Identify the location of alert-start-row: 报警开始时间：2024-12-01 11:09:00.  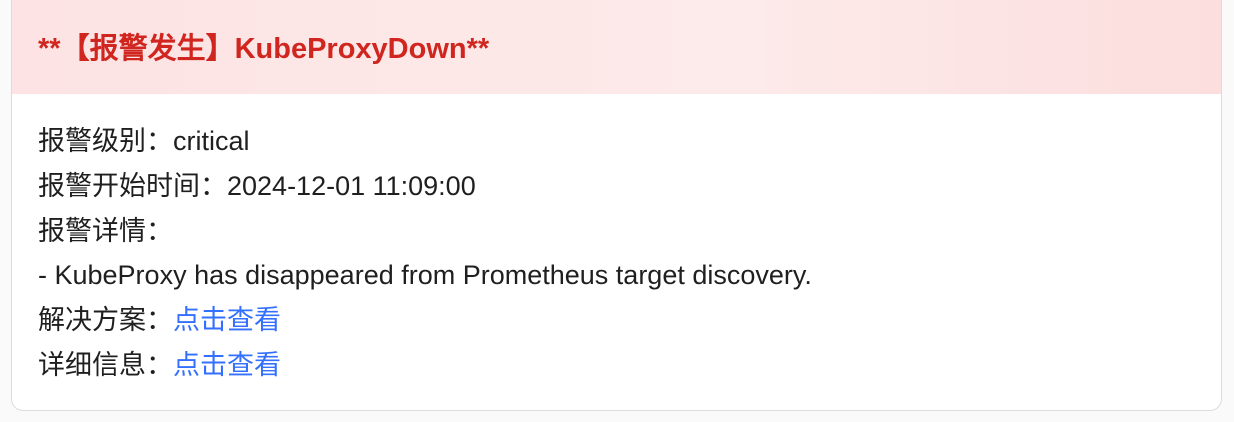
(257, 186).